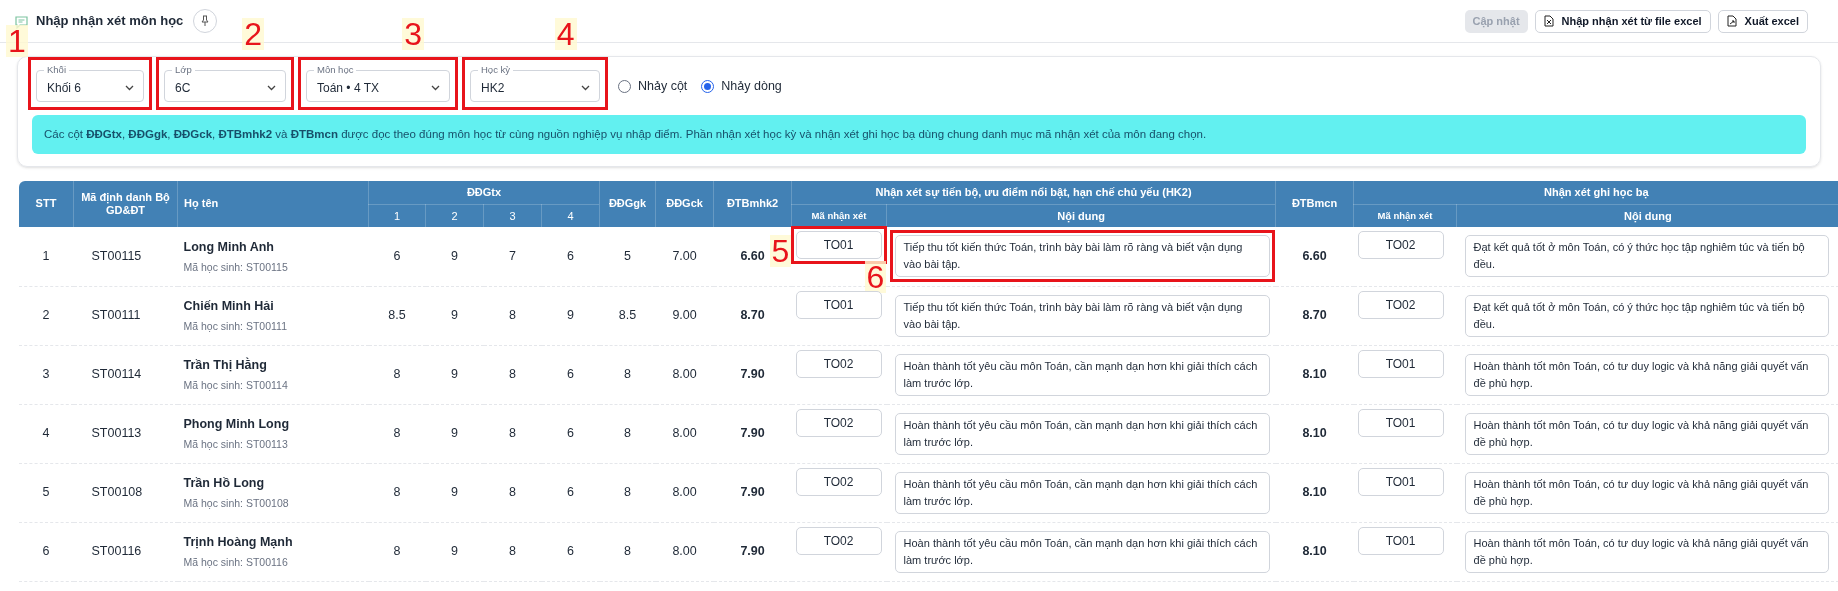 This screenshot has width=1838, height=591. What do you see at coordinates (205, 21) in the screenshot?
I see `pin-icon` at bounding box center [205, 21].